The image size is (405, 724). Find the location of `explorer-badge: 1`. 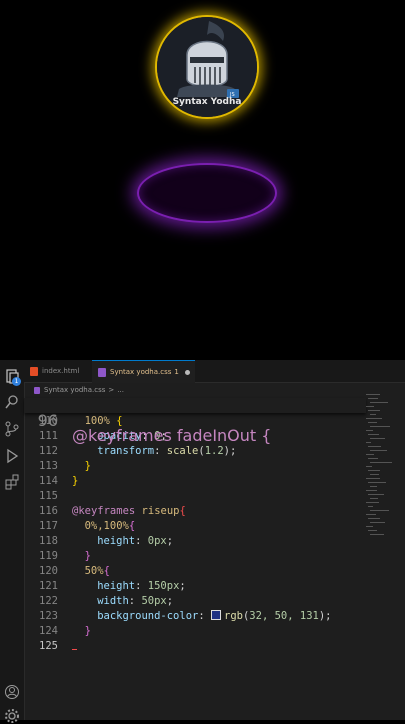

explorer-badge: 1 is located at coordinates (16, 381).